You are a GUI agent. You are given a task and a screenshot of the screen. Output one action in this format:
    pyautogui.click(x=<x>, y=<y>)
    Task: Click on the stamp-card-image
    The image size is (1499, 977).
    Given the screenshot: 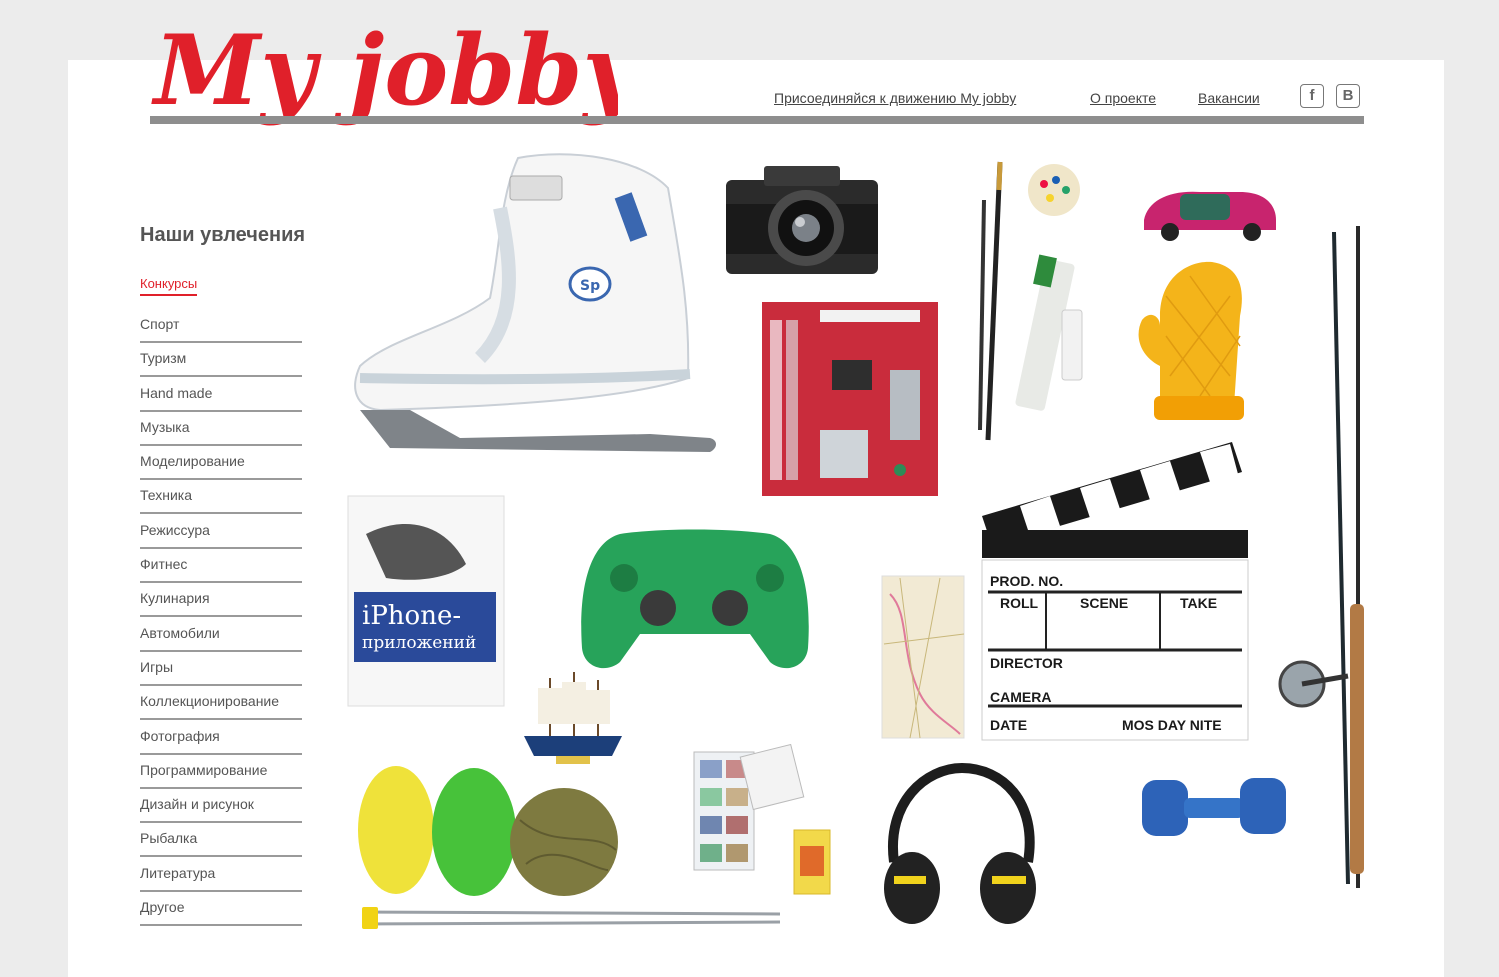 What is the action you would take?
    pyautogui.click(x=812, y=862)
    